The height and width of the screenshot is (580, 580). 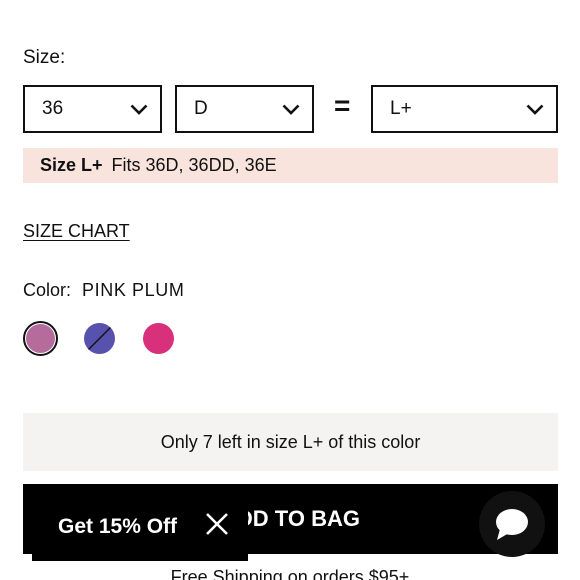 I want to click on promo-label: Get 15% Off, so click(x=118, y=526).